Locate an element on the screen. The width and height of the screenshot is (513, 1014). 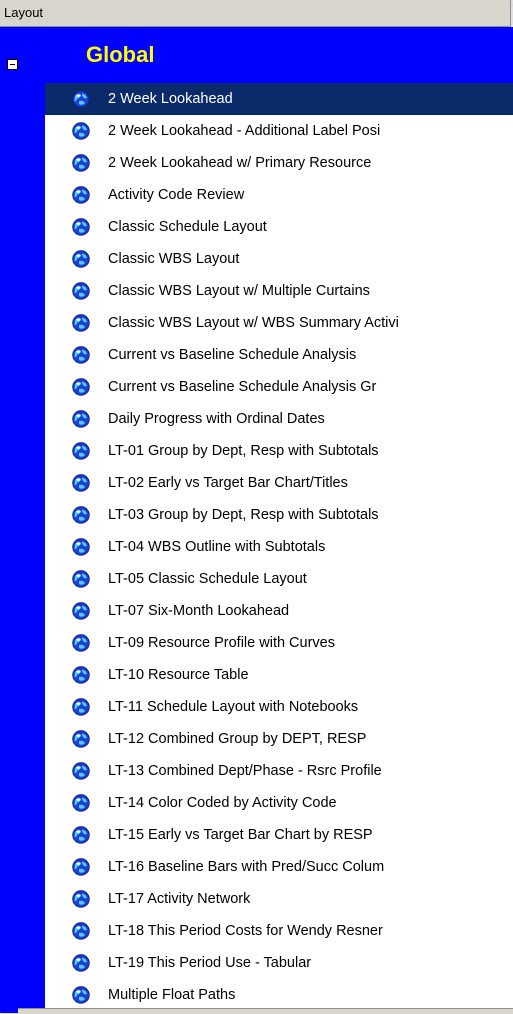
list-item-label: 2 Week Lookahead - Additional Label Posi is located at coordinates (244, 131).